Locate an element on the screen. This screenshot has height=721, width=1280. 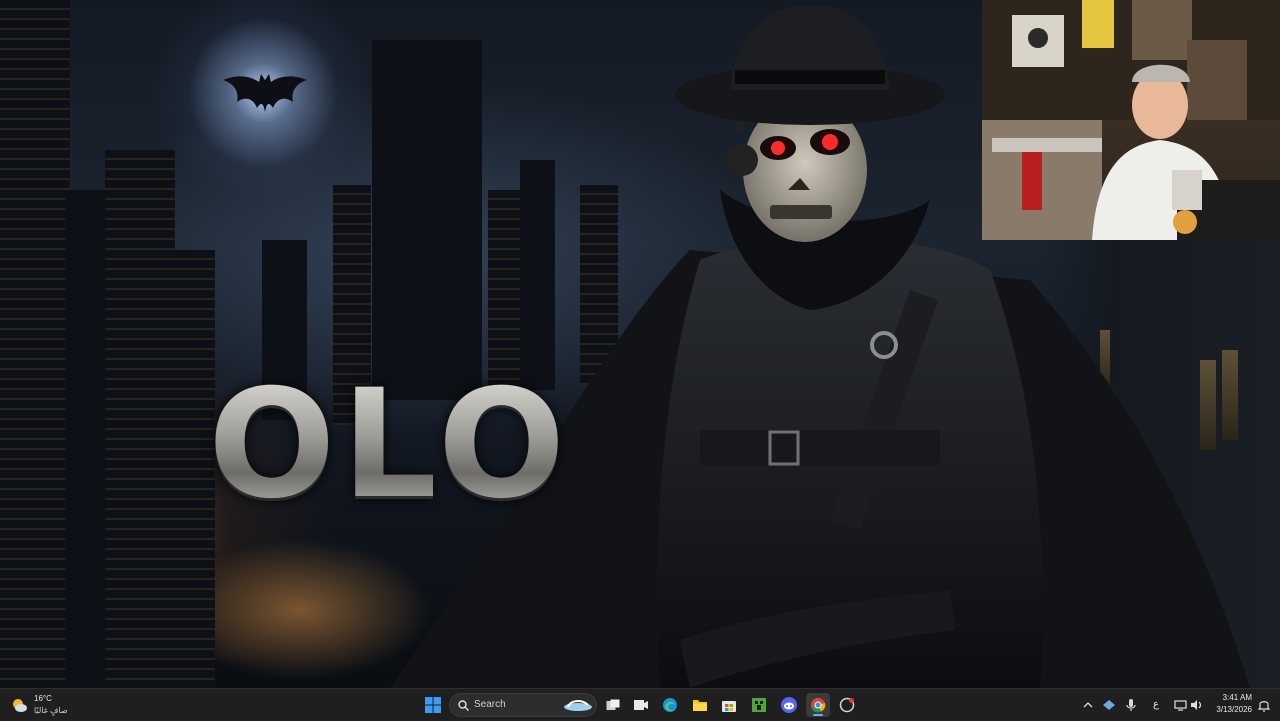
taskbar-clock: 3:41 AM 3/13/2026 is located at coordinates (1230, 704).